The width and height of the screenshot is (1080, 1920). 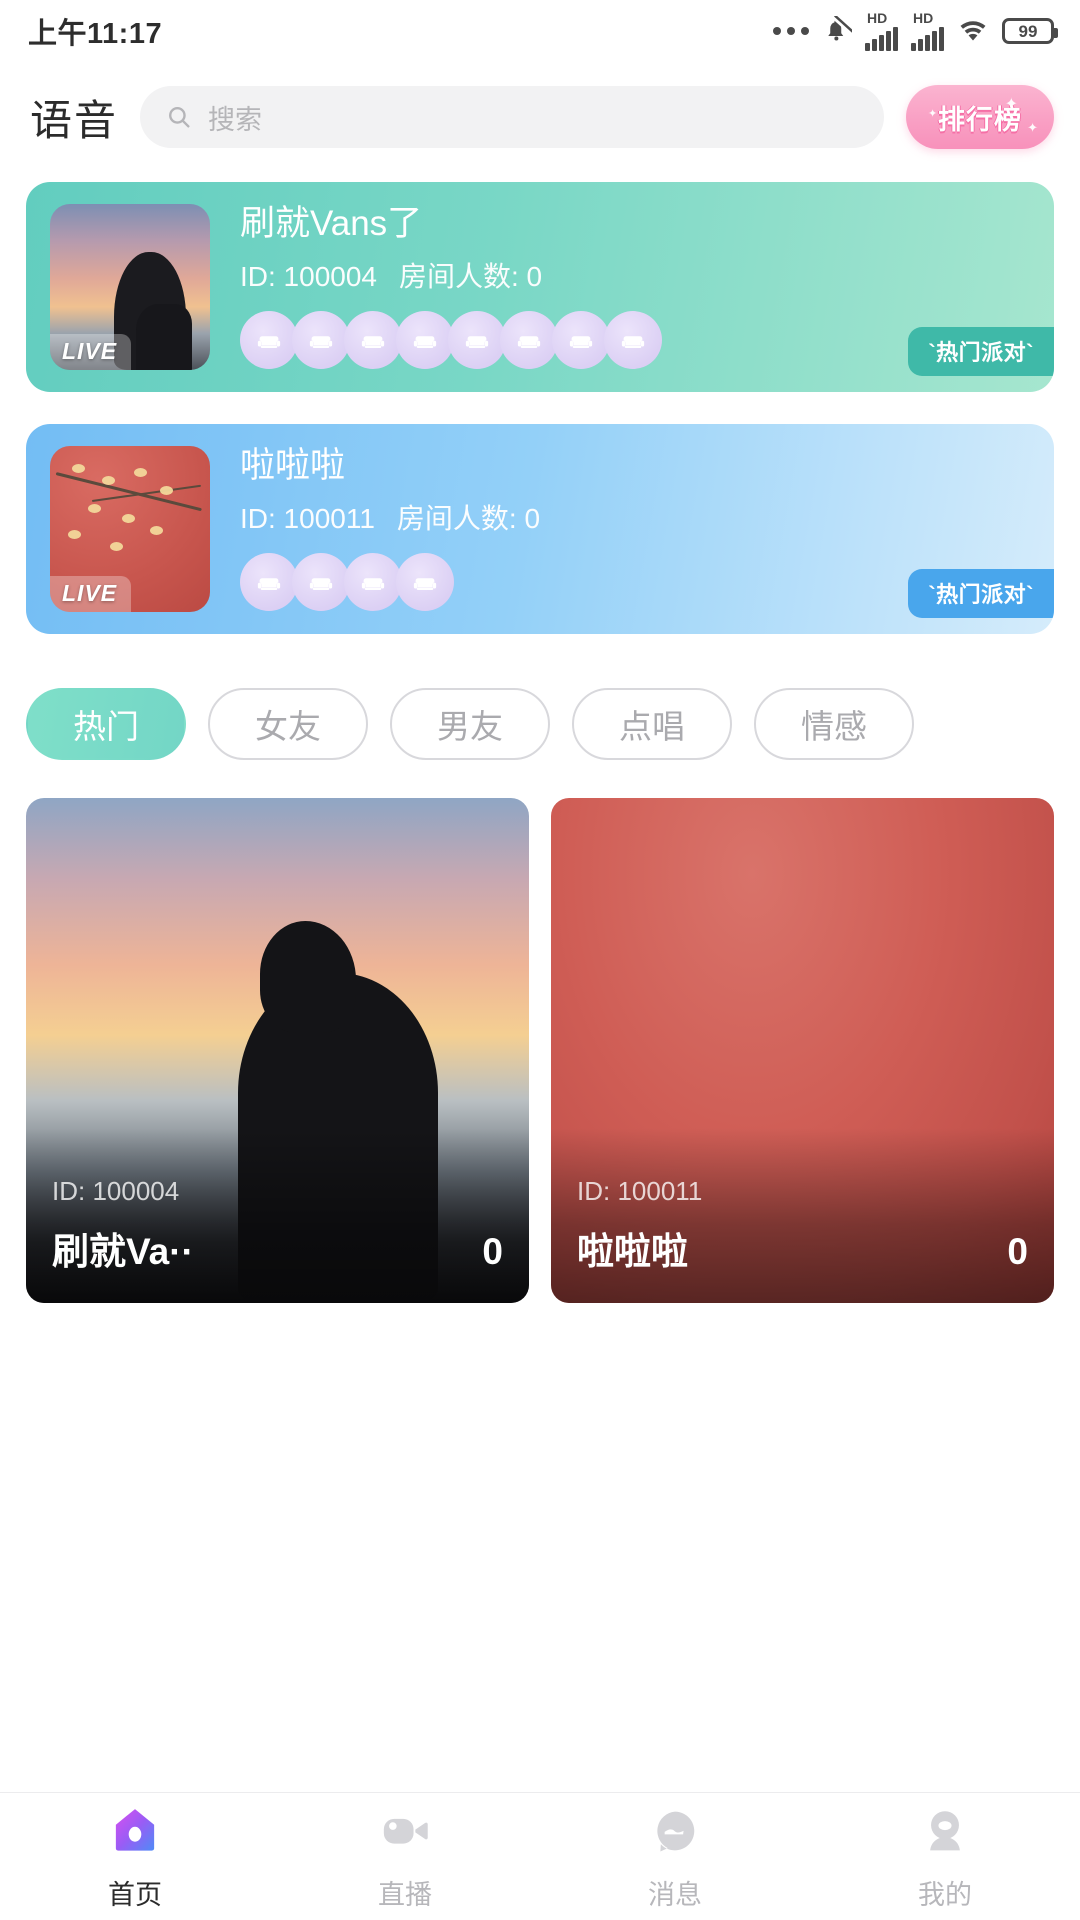 I want to click on app-header: 语音 搜索 ✦ ✦ ✦ 排行榜, so click(x=540, y=117).